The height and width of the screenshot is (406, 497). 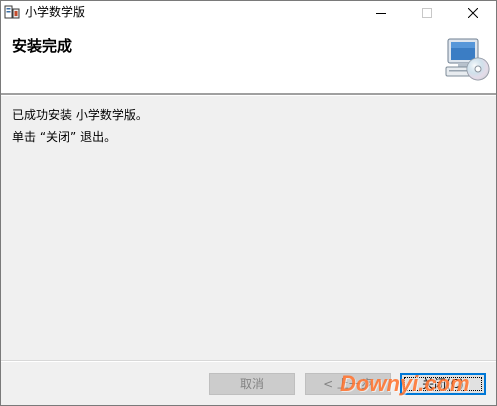 What do you see at coordinates (252, 384) in the screenshot?
I see `cancel-button: 取消` at bounding box center [252, 384].